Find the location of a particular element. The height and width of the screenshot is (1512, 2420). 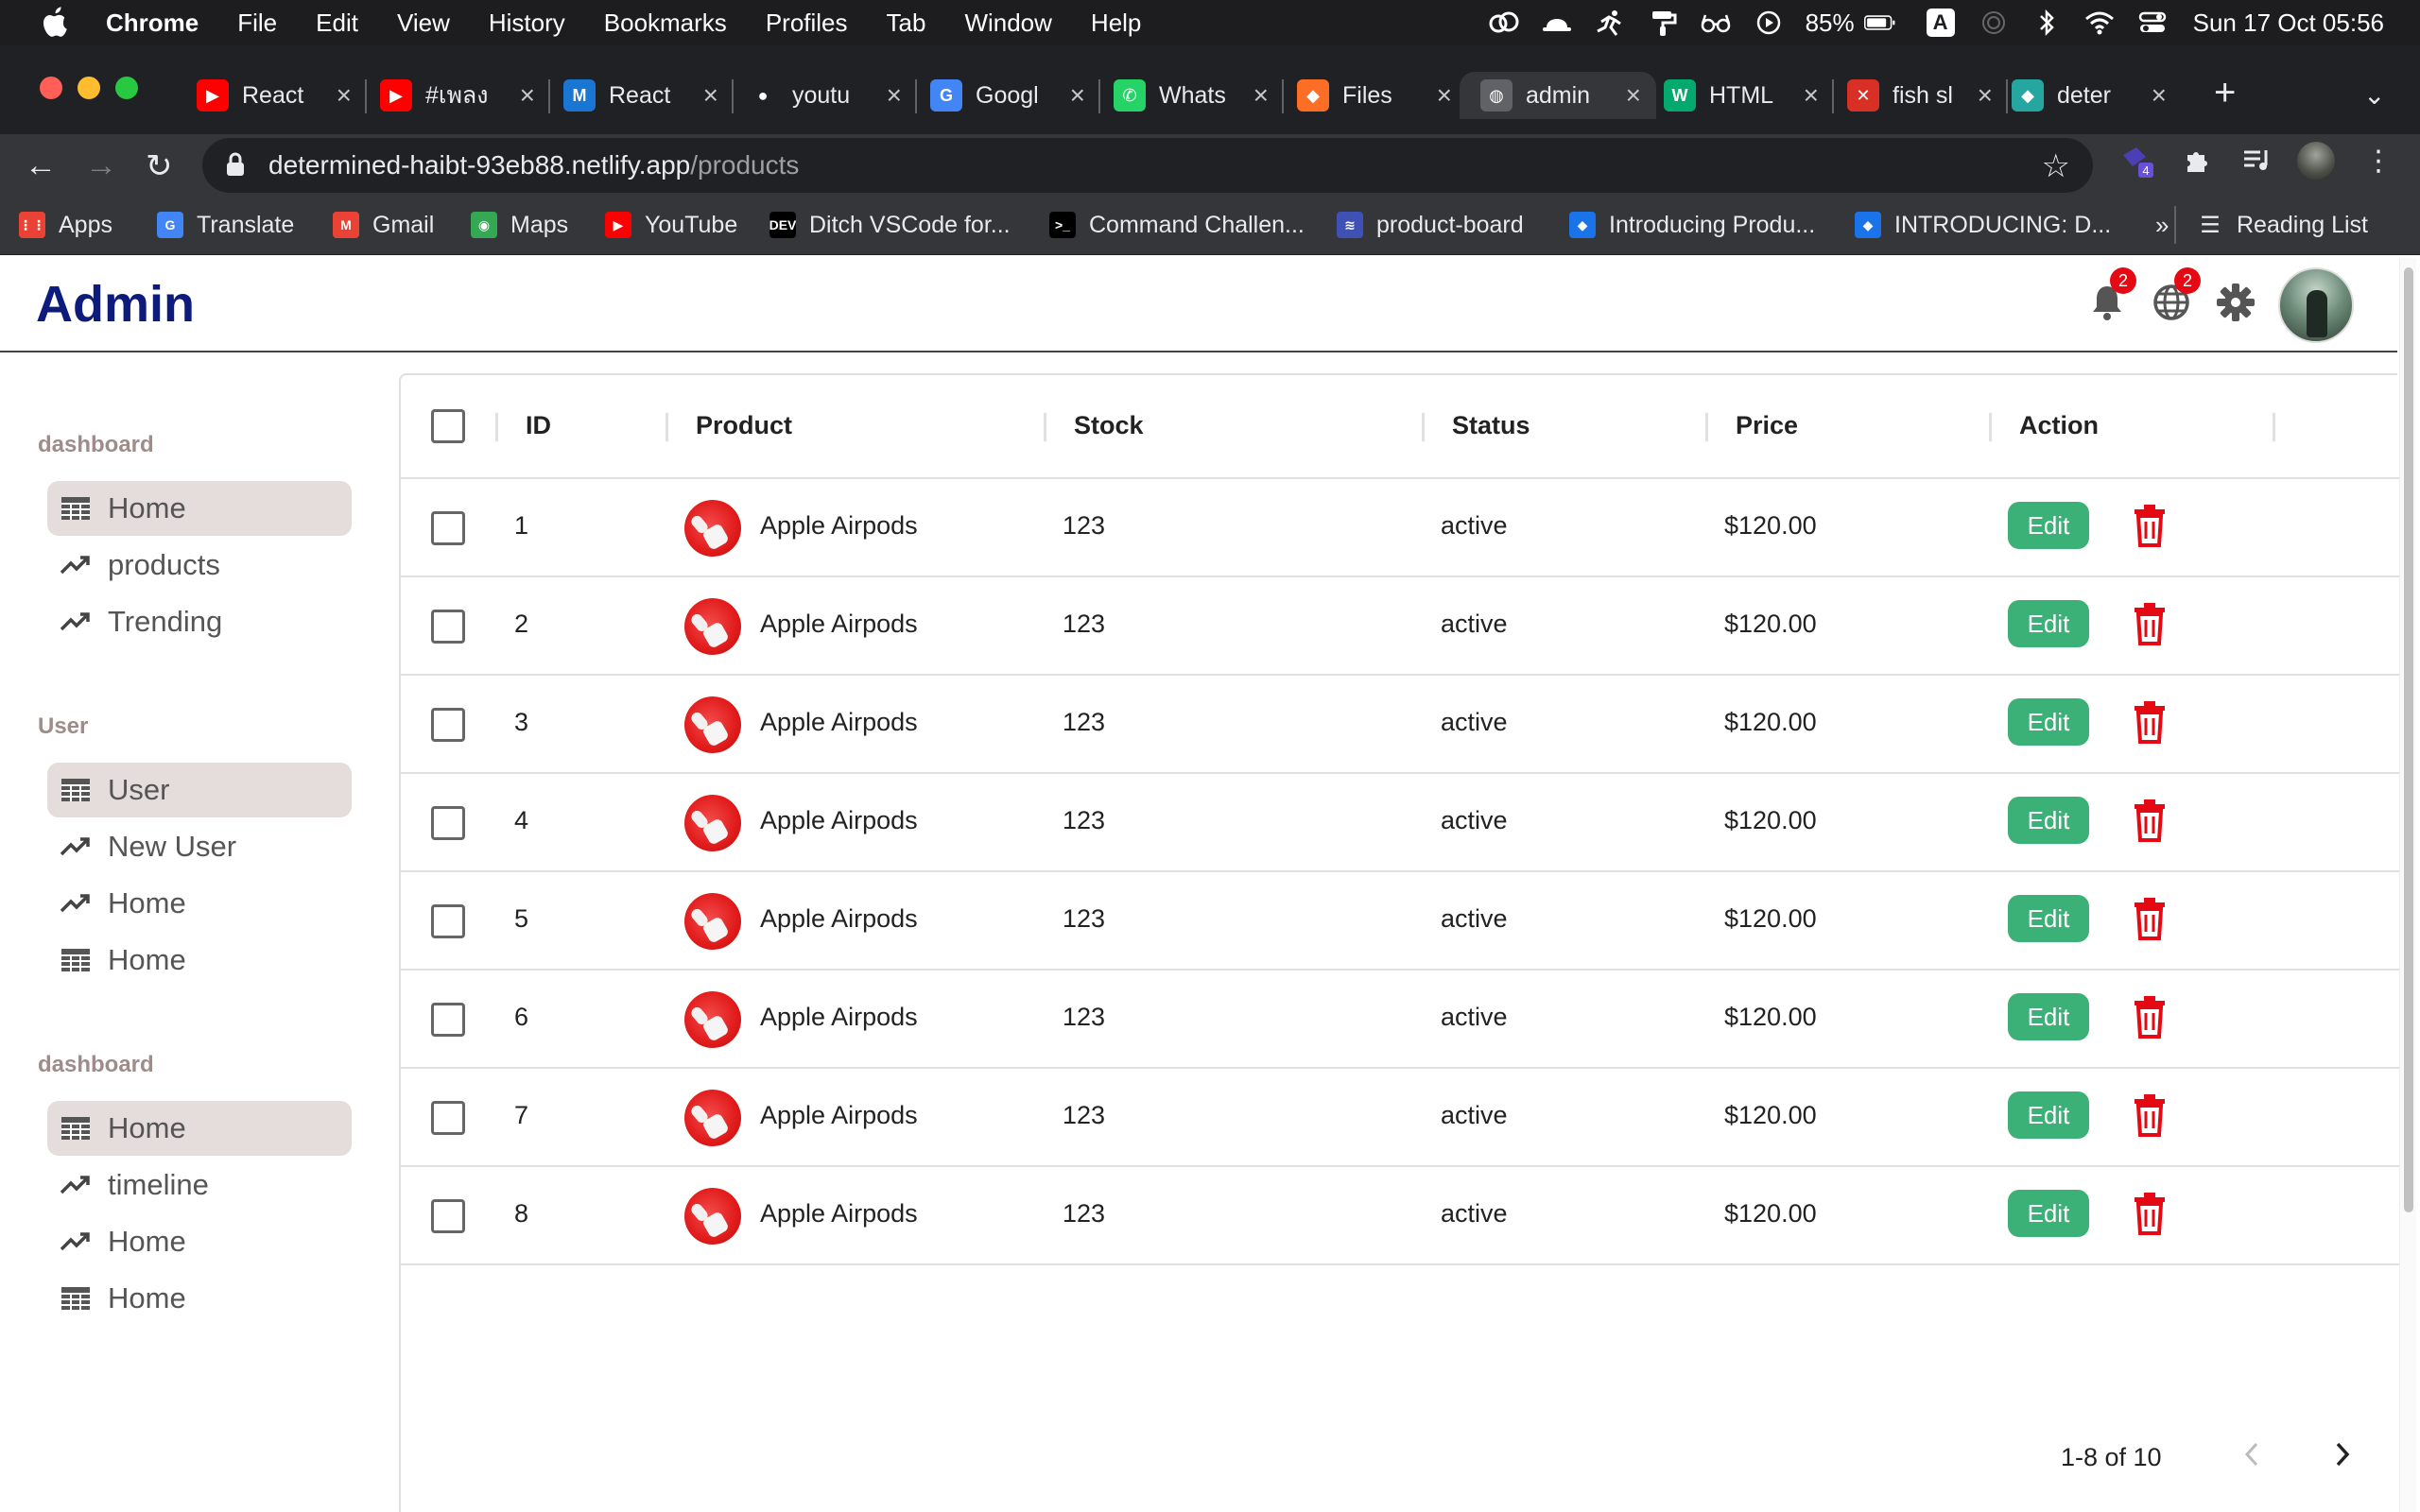

browser-tab: G Googl × is located at coordinates (1007, 95).